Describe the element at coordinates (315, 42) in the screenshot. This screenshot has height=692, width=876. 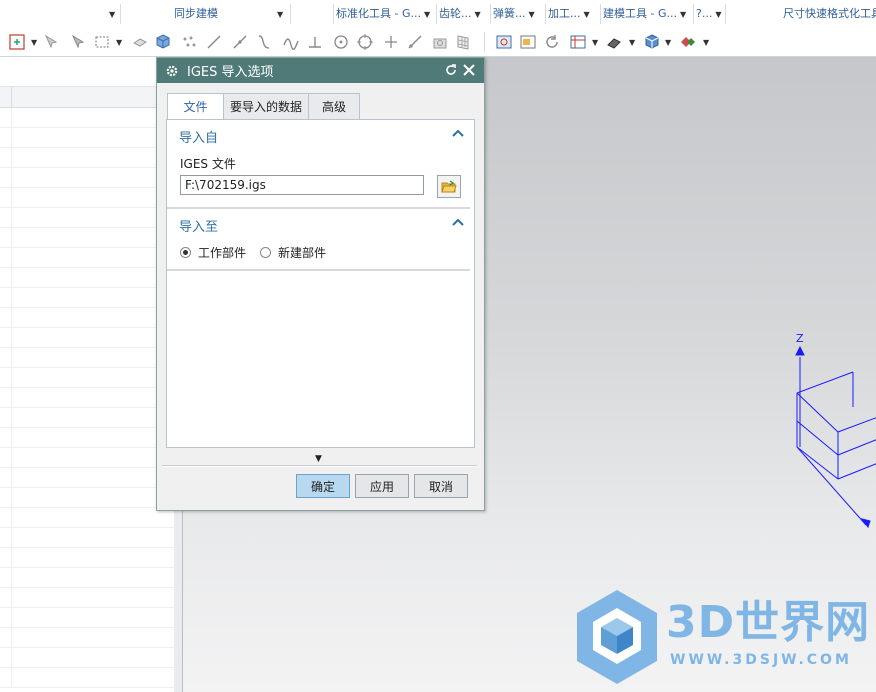
I see `perpendicular-icon` at that location.